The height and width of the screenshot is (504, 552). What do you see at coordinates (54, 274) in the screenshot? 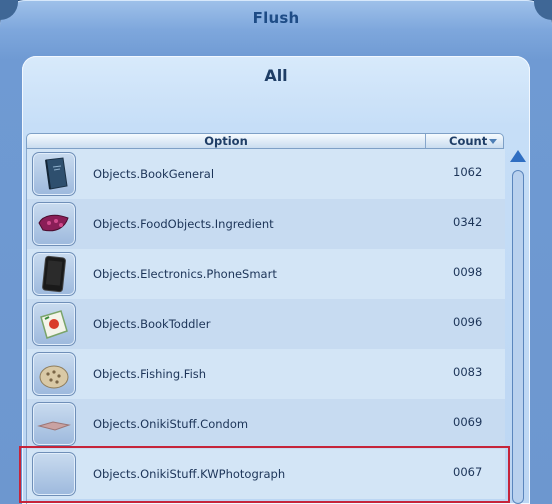
I see `smartphone-icon` at bounding box center [54, 274].